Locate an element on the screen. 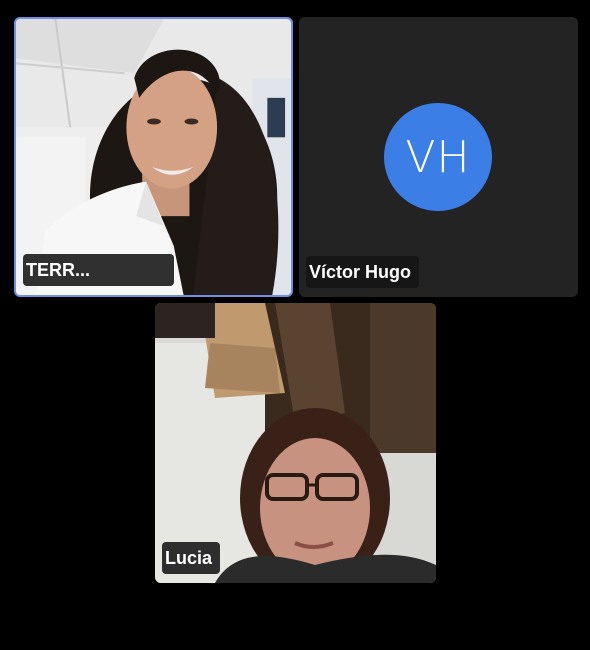 This screenshot has width=590, height=650. participant-avatar: VH is located at coordinates (438, 157).